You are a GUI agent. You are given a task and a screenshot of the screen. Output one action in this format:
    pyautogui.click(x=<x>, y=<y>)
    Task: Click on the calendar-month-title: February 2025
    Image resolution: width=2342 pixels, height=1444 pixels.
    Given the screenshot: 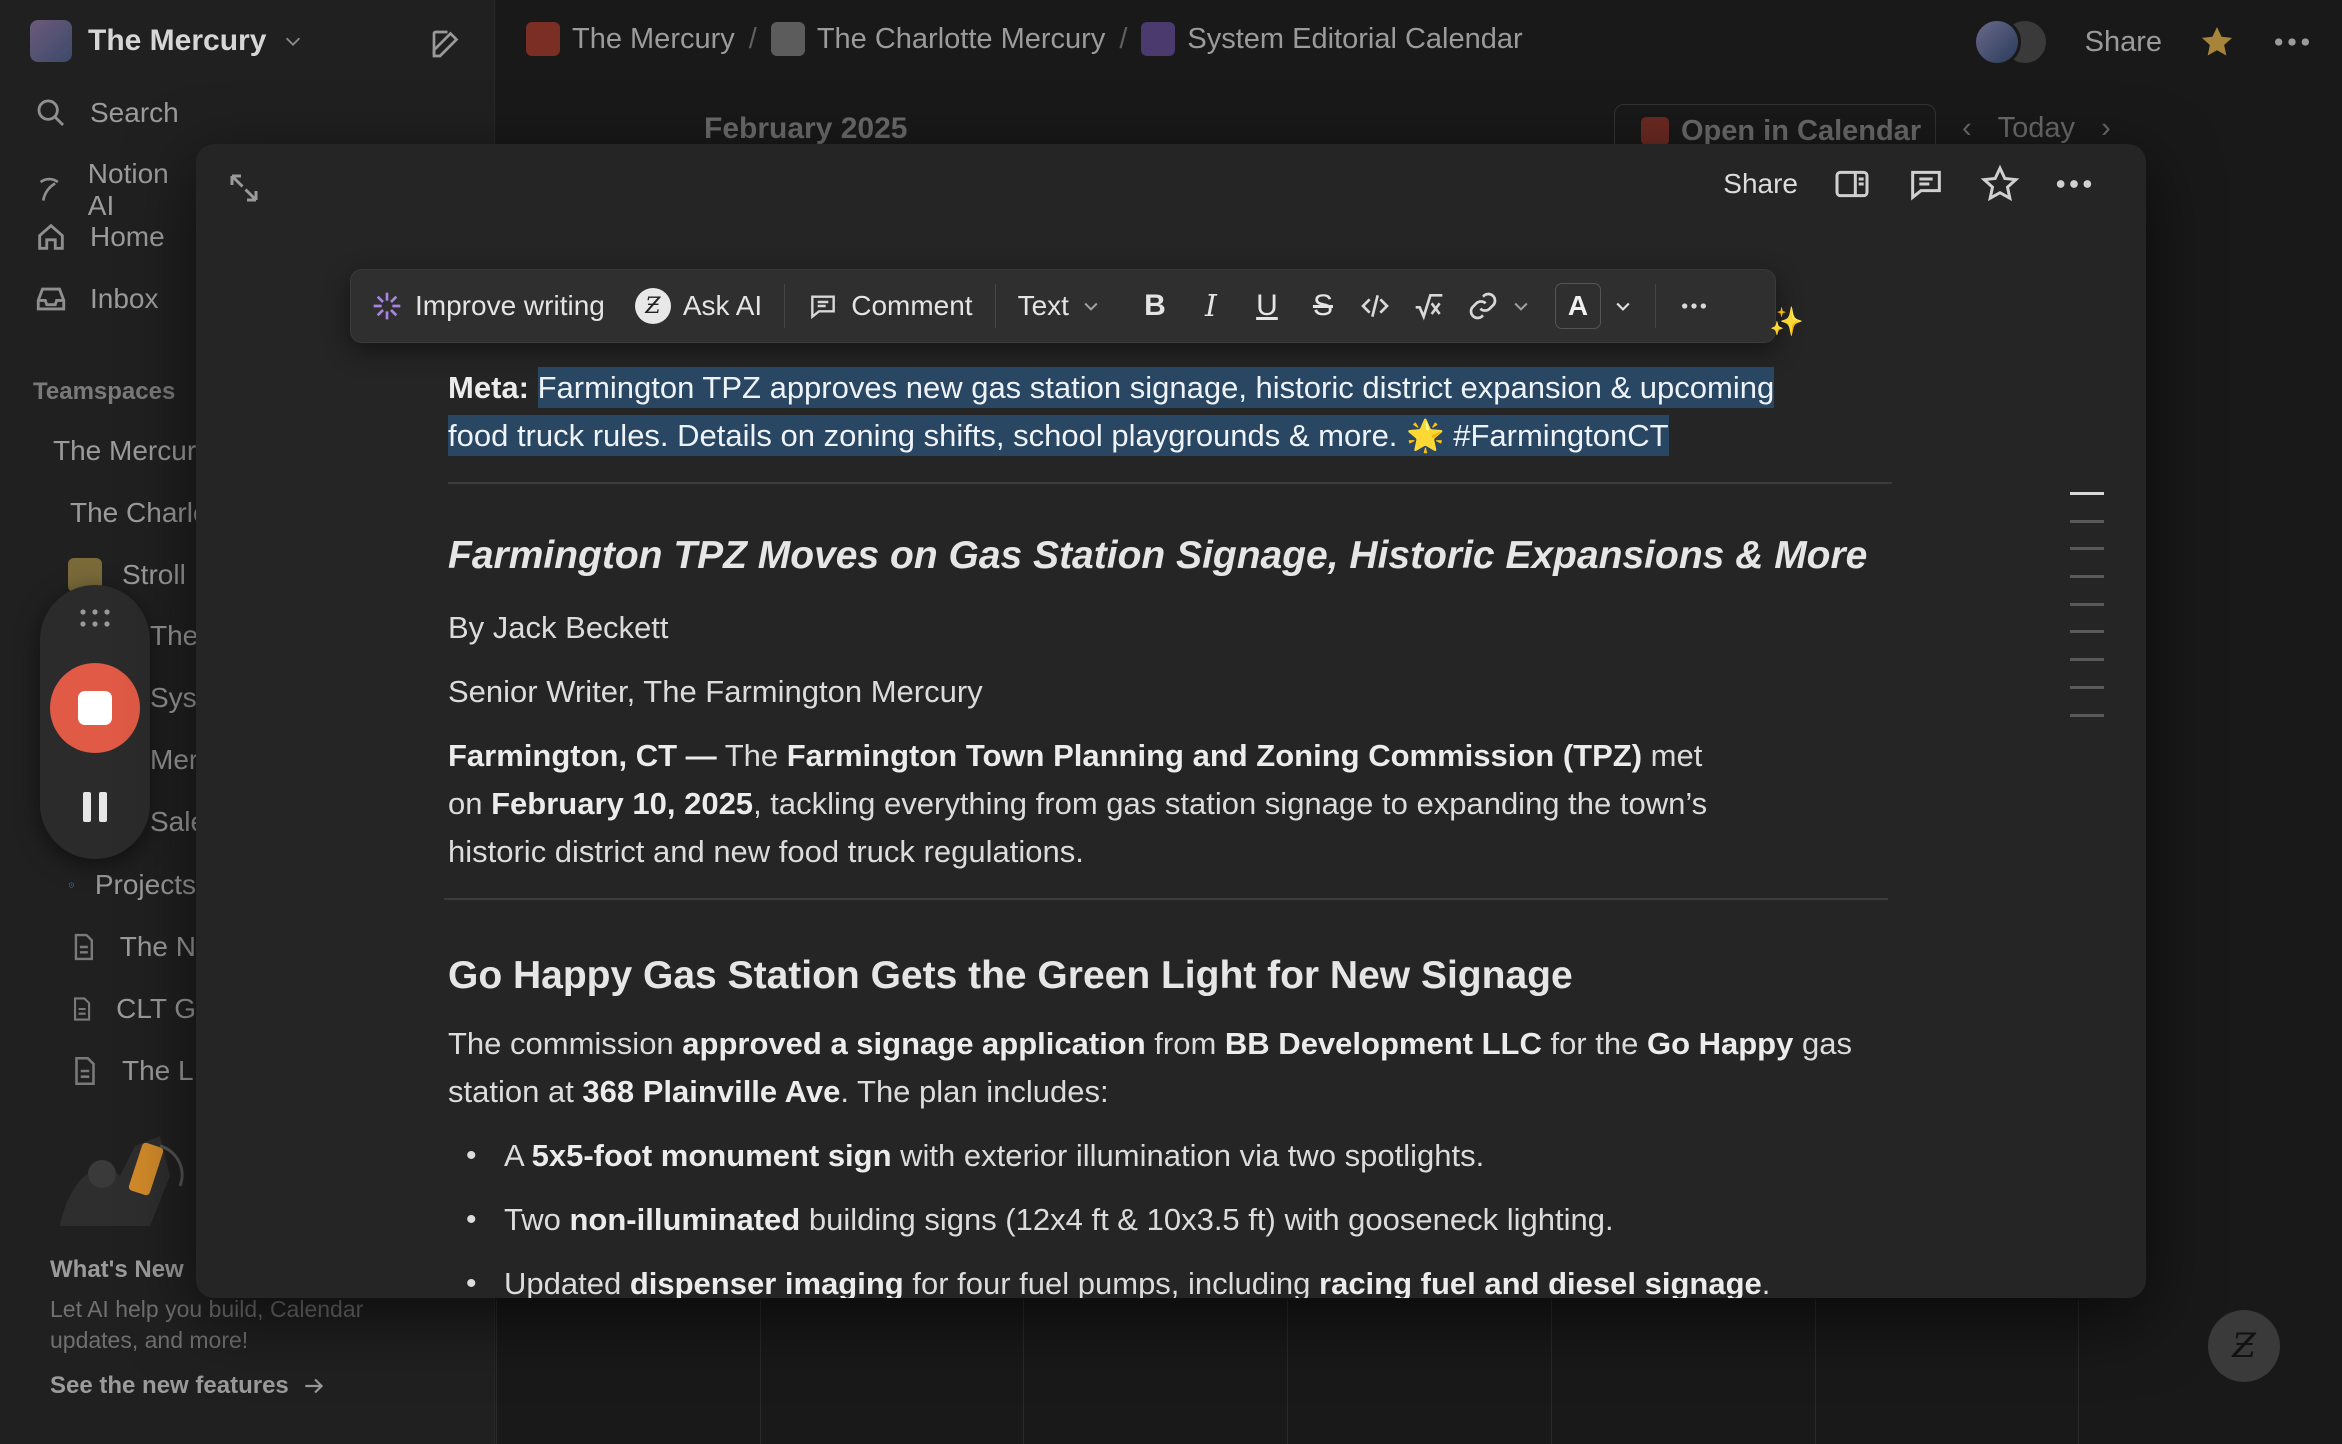 What is the action you would take?
    pyautogui.click(x=806, y=128)
    